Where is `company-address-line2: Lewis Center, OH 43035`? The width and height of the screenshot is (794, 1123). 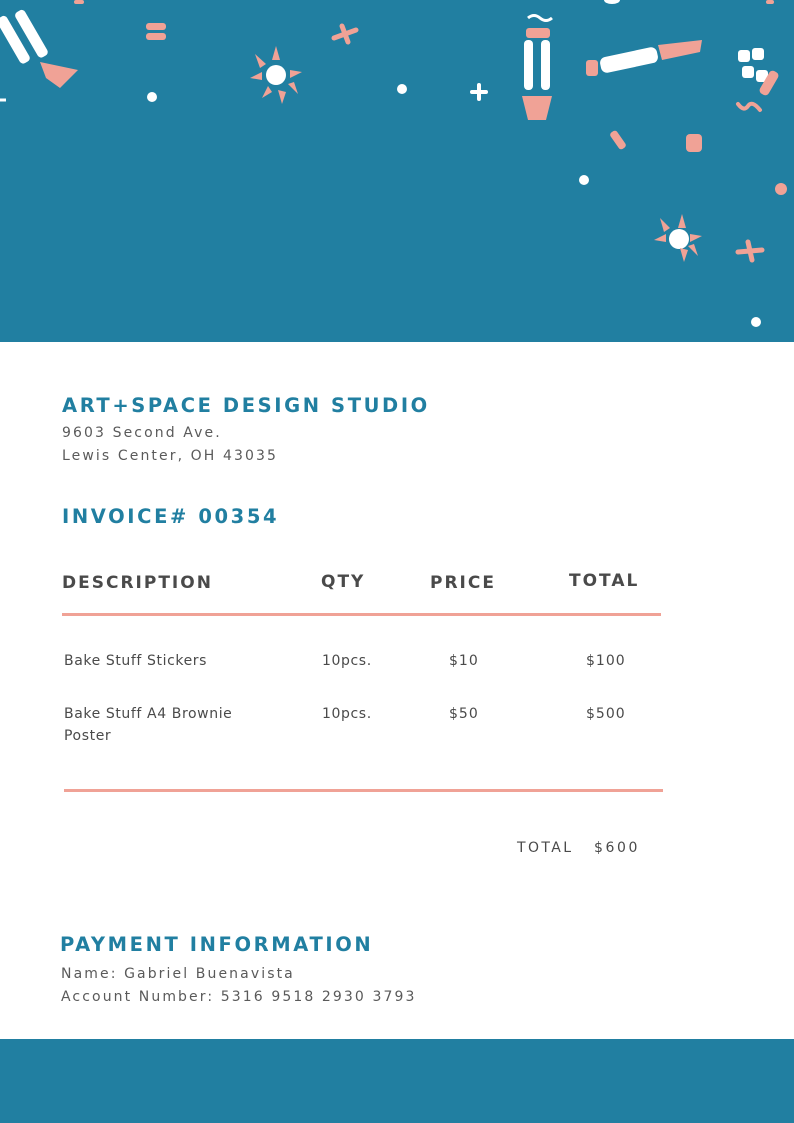 company-address-line2: Lewis Center, OH 43035 is located at coordinates (170, 456).